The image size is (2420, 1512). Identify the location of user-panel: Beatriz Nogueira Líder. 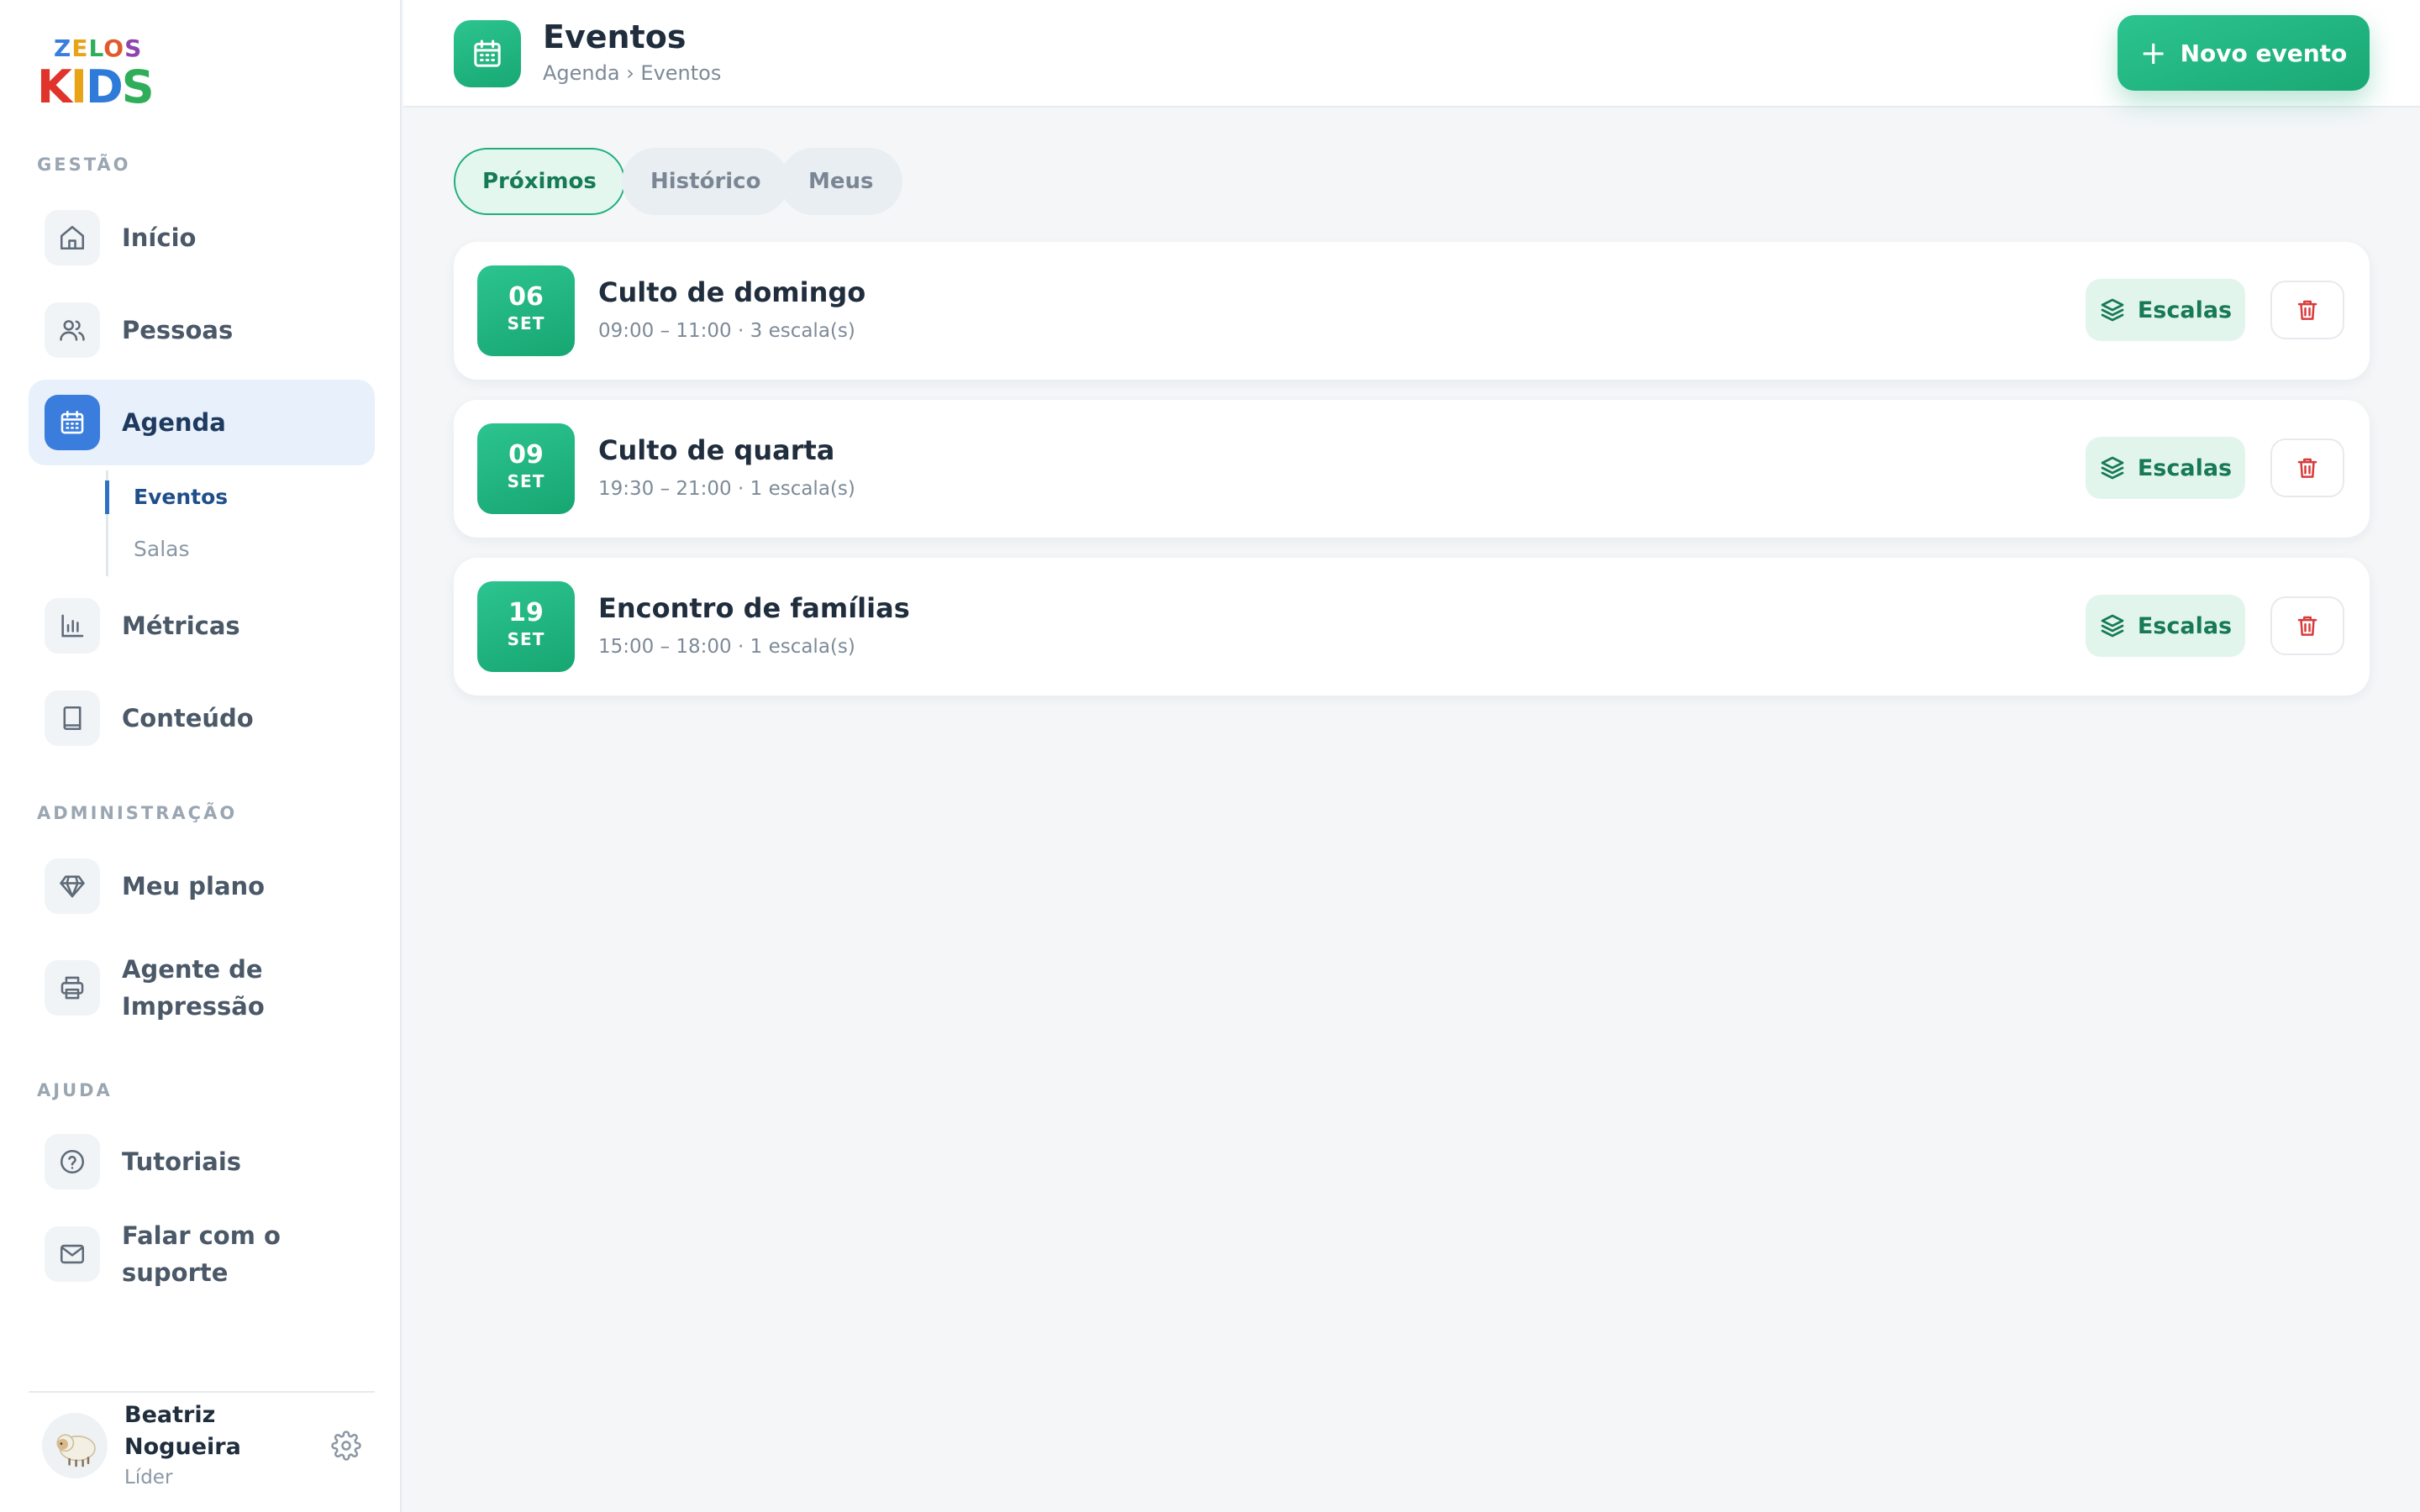
(202, 1445).